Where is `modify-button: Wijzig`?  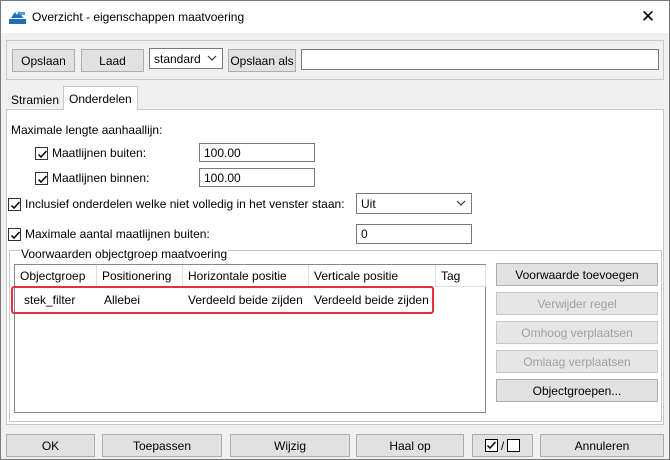 modify-button: Wijzig is located at coordinates (290, 445).